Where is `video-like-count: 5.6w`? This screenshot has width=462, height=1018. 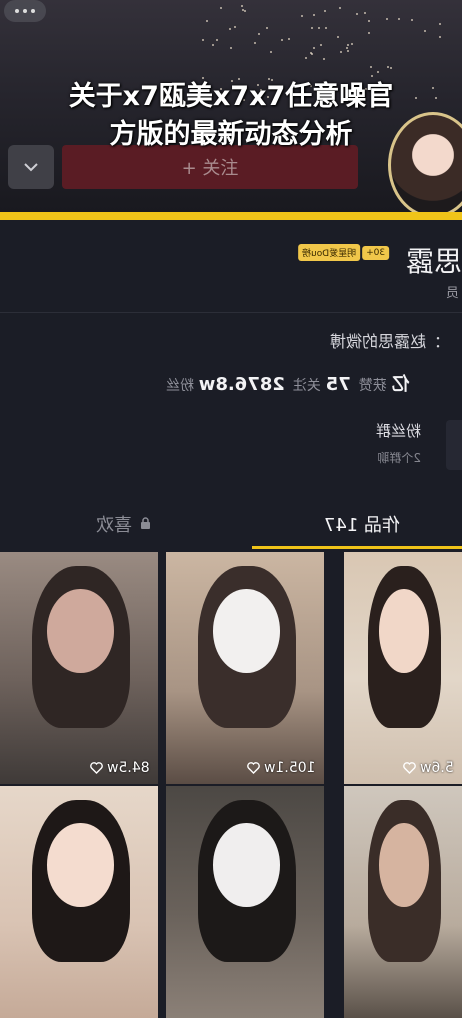
video-like-count: 5.6w is located at coordinates (428, 768).